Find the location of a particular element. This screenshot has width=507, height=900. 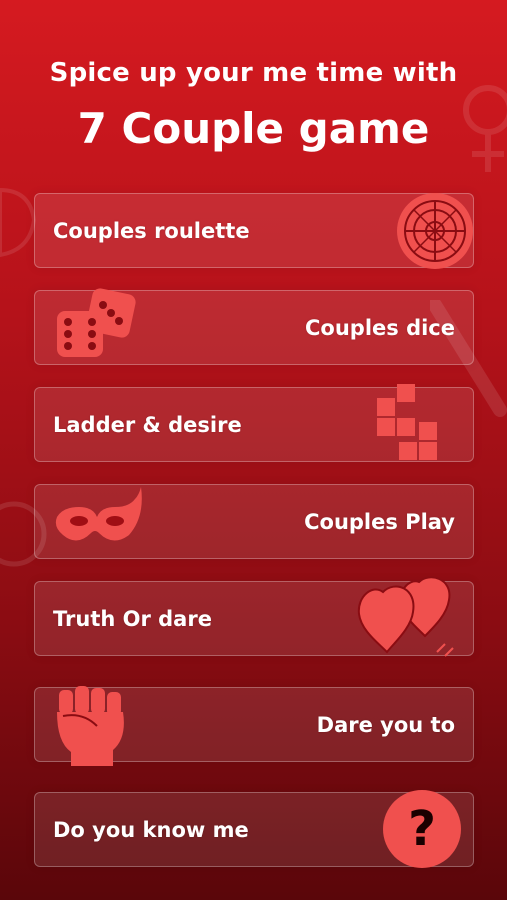

game-label: Dare you to is located at coordinates (385, 724).